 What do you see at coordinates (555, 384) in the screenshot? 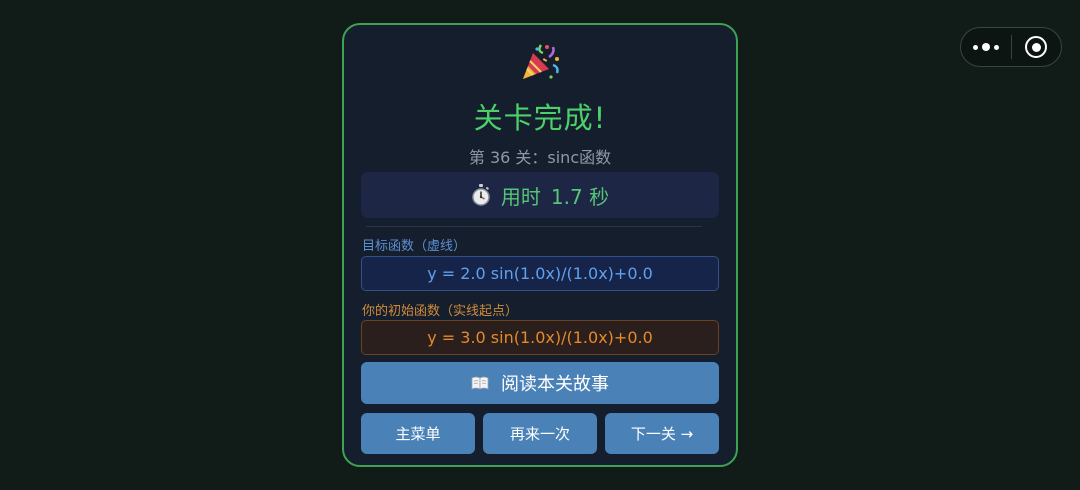
I see `read-story-label: 阅读本关故事` at bounding box center [555, 384].